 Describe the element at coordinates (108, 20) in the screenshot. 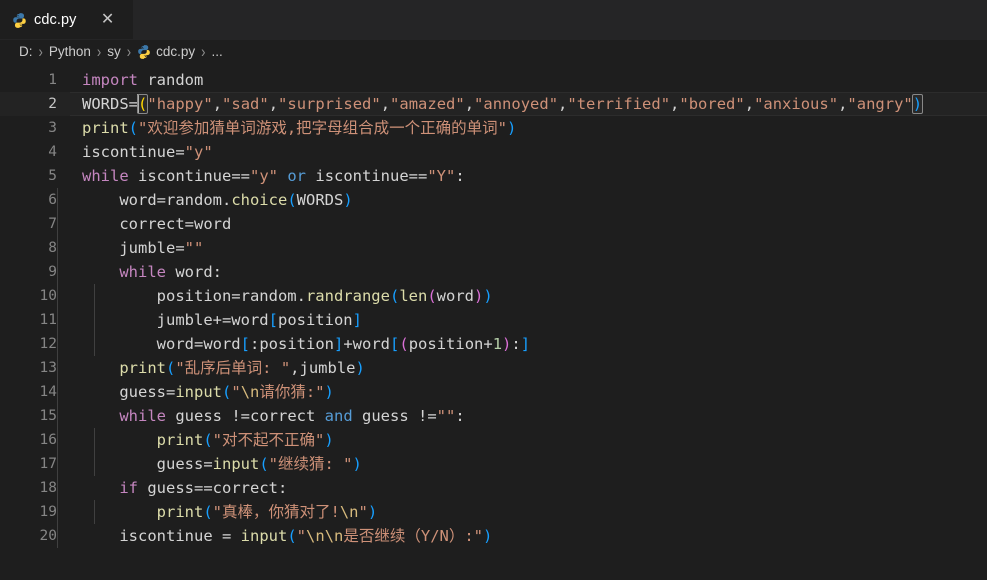

I see `close-icon: ✕` at that location.